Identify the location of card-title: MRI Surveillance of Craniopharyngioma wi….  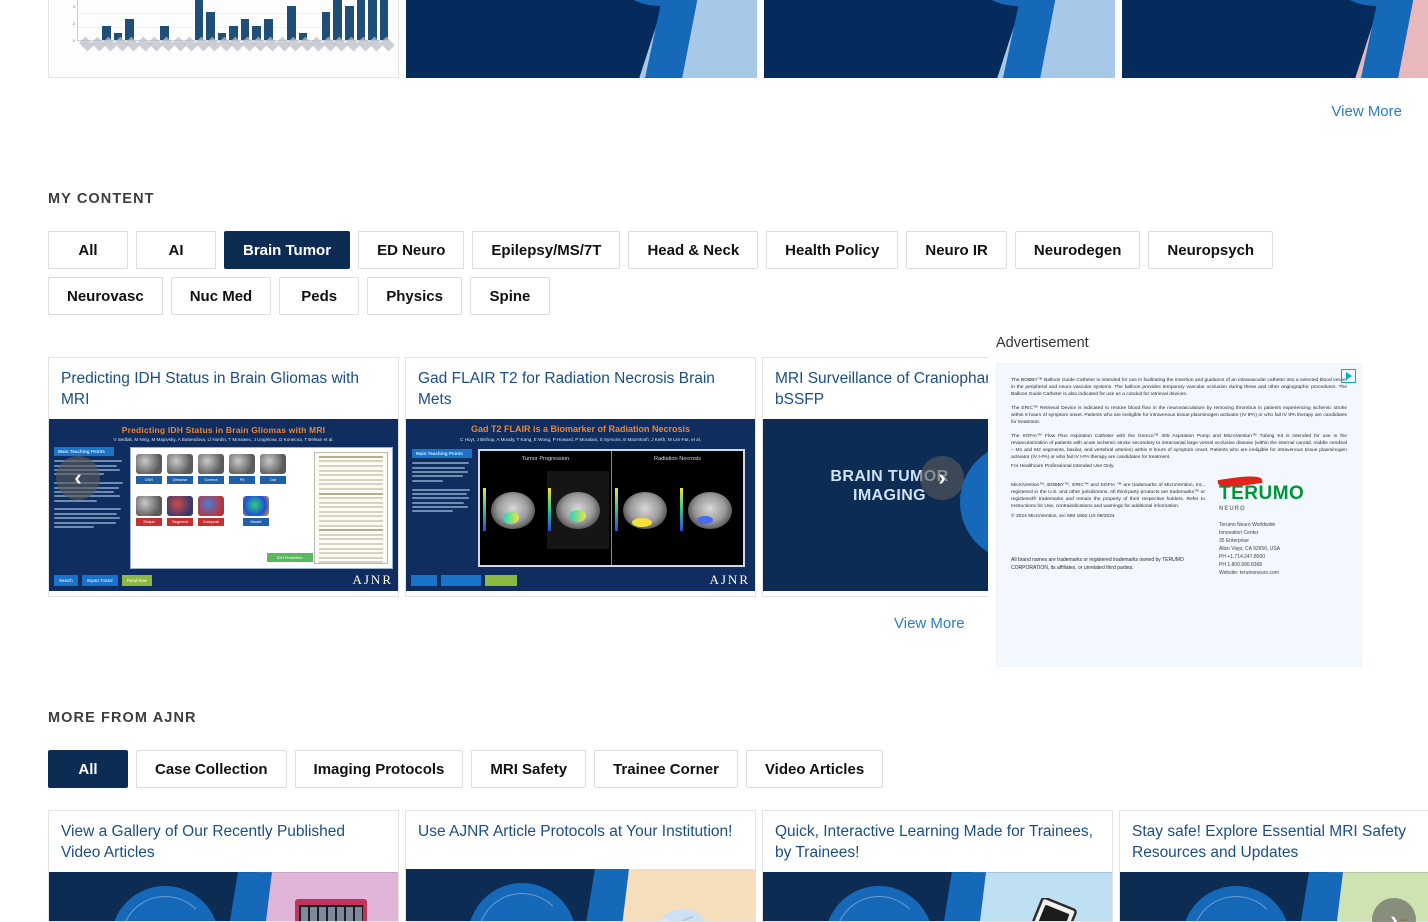
(881, 389).